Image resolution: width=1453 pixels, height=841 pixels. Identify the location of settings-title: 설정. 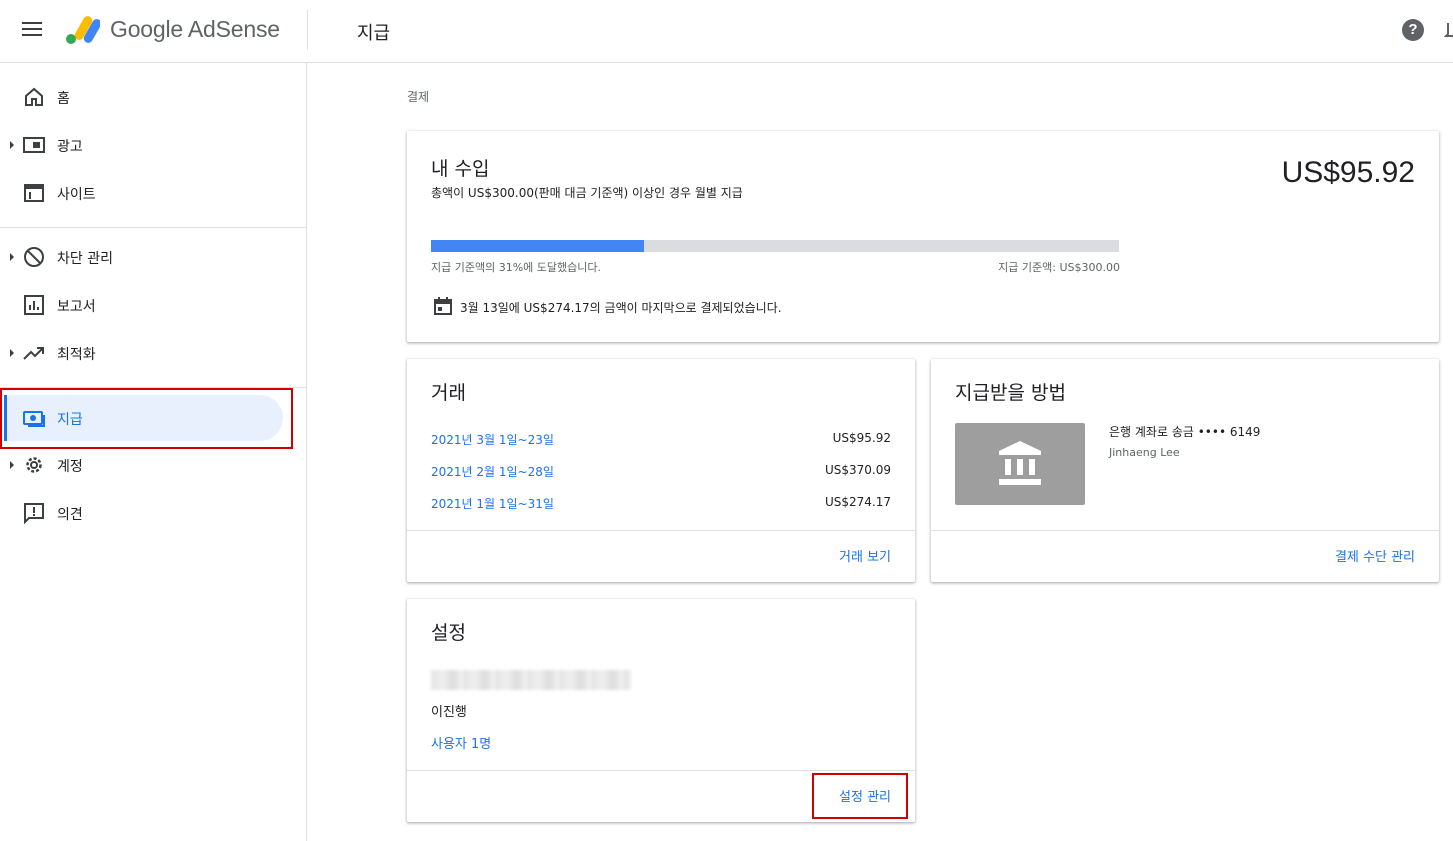
(448, 633).